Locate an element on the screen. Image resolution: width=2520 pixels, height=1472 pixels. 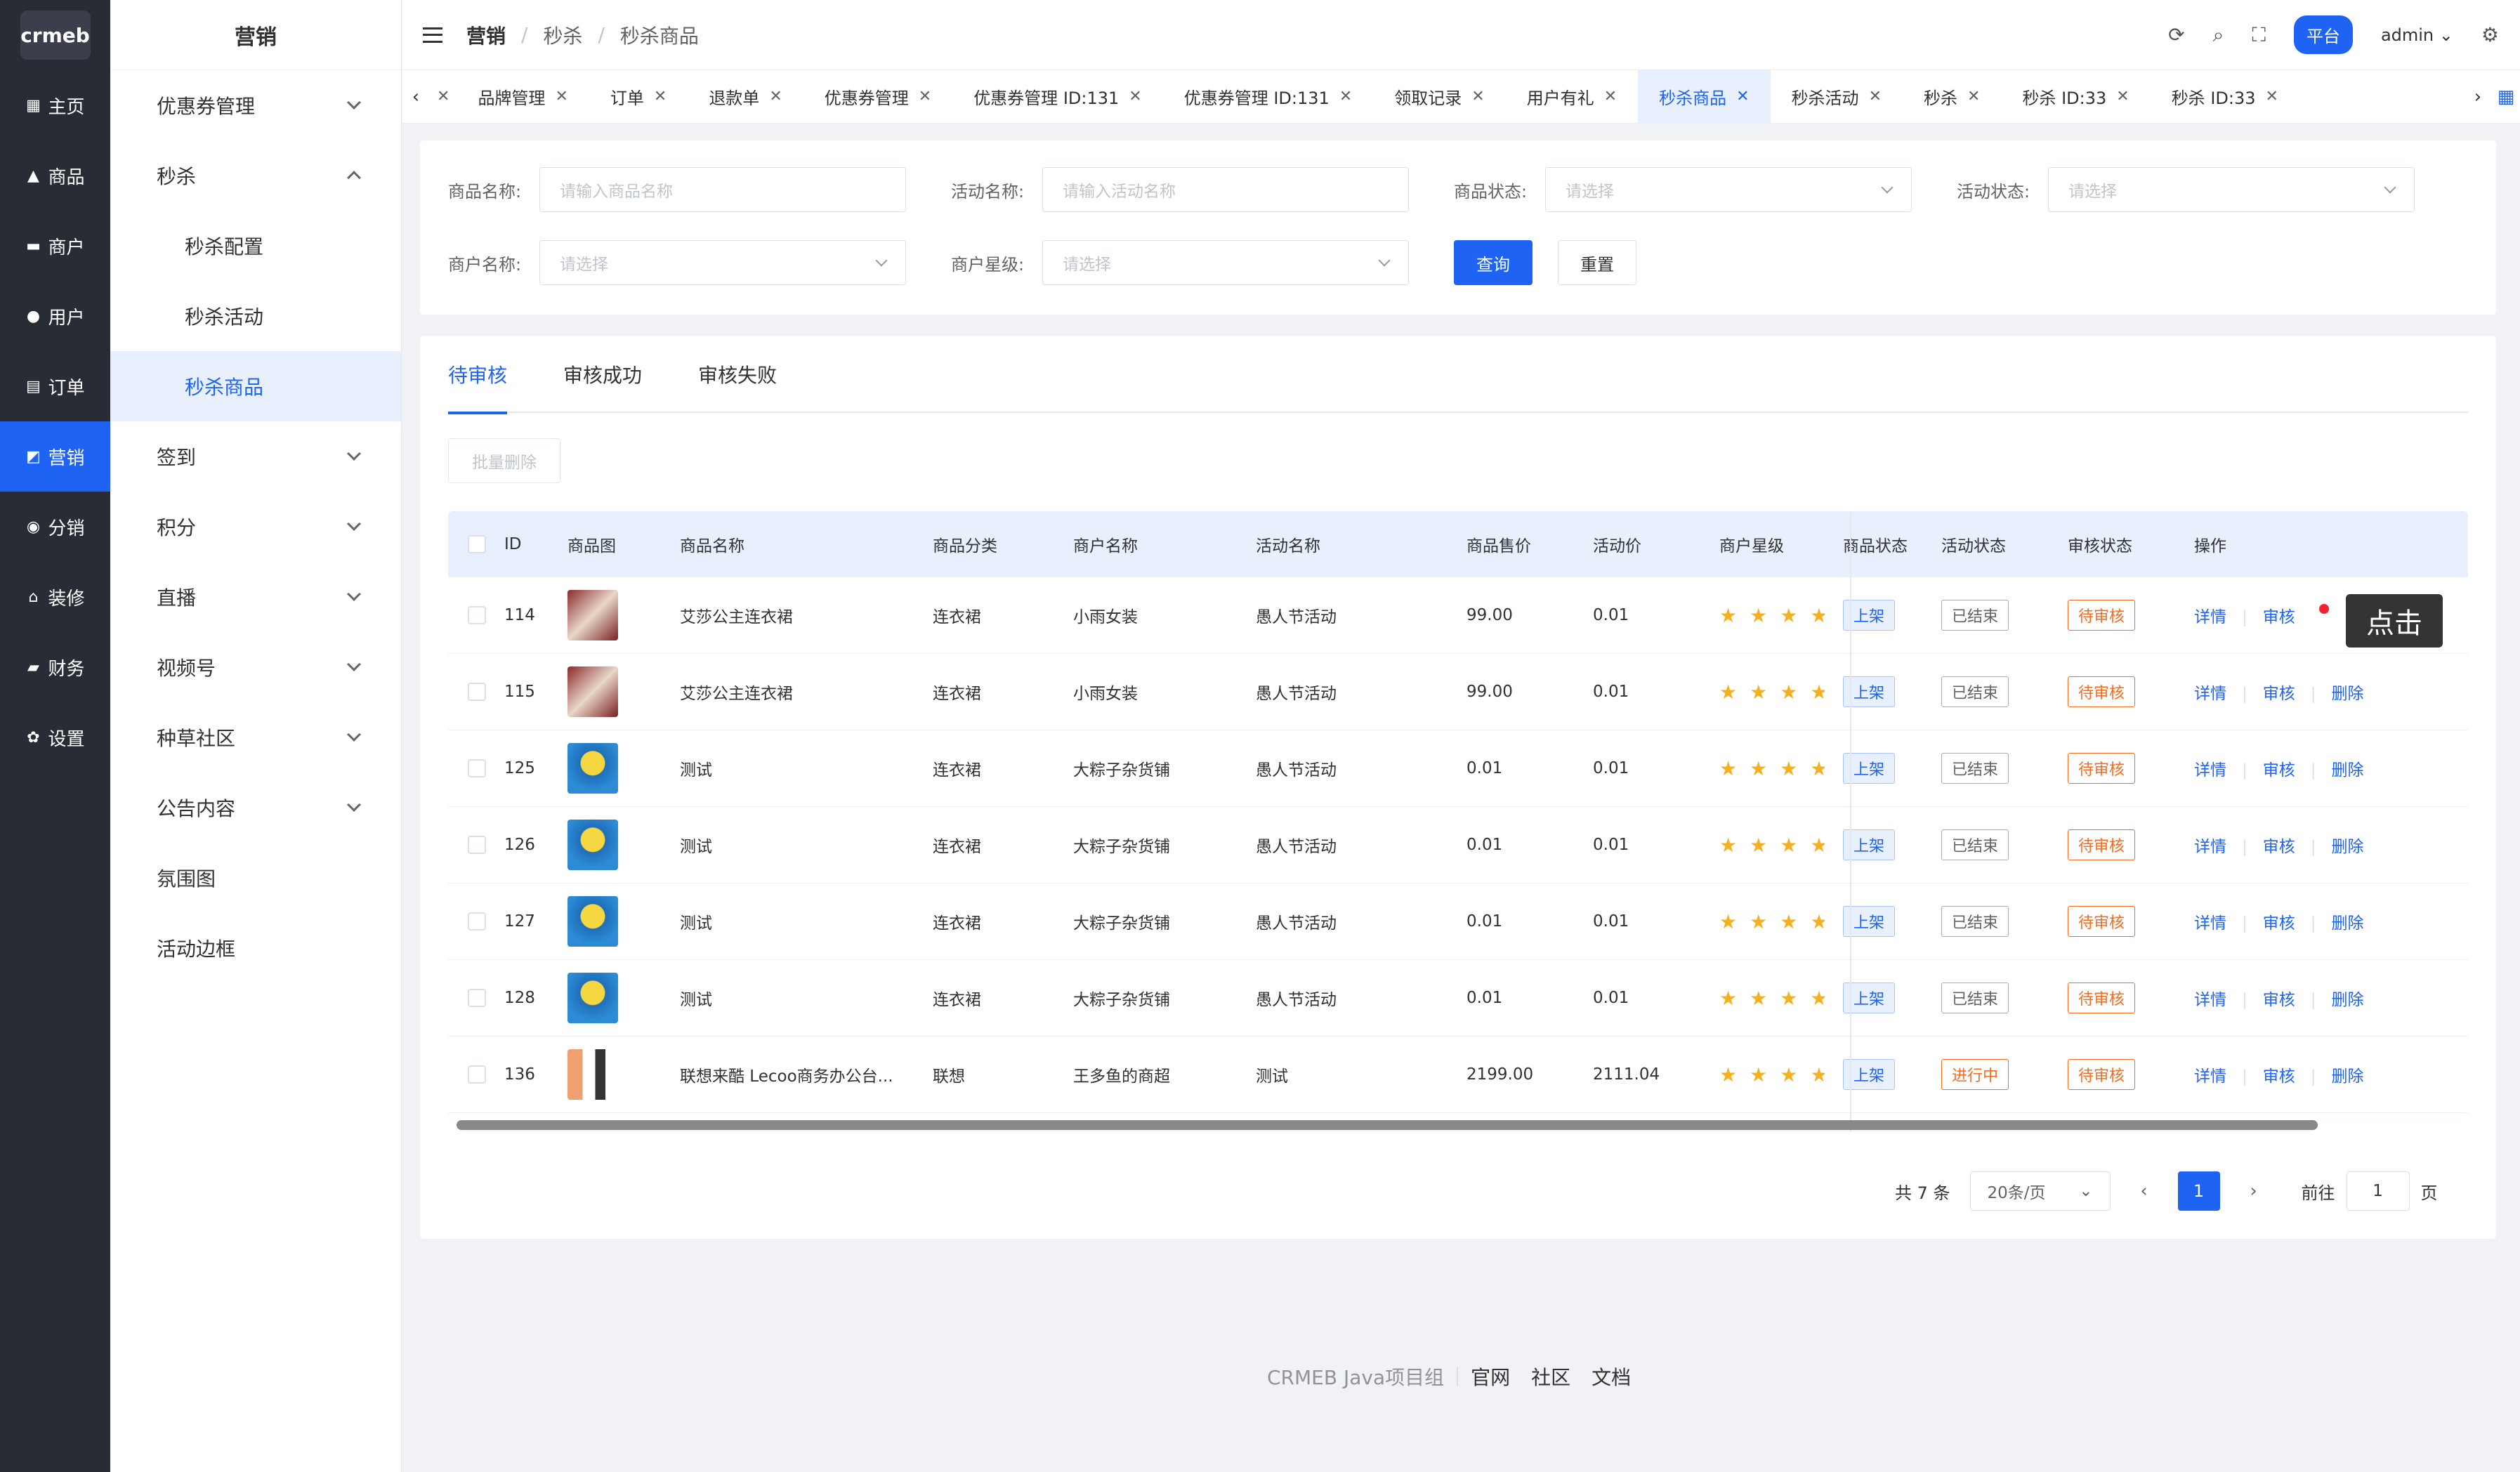
tab-item: 秒杀活动 ✕ is located at coordinates (1837, 96).